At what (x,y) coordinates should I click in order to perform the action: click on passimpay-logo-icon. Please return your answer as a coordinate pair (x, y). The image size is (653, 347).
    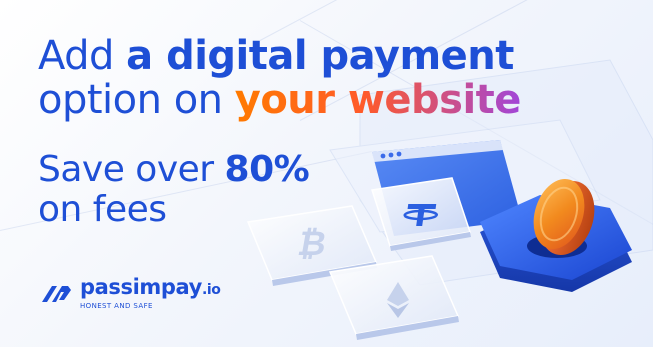
    Looking at the image, I should click on (56, 294).